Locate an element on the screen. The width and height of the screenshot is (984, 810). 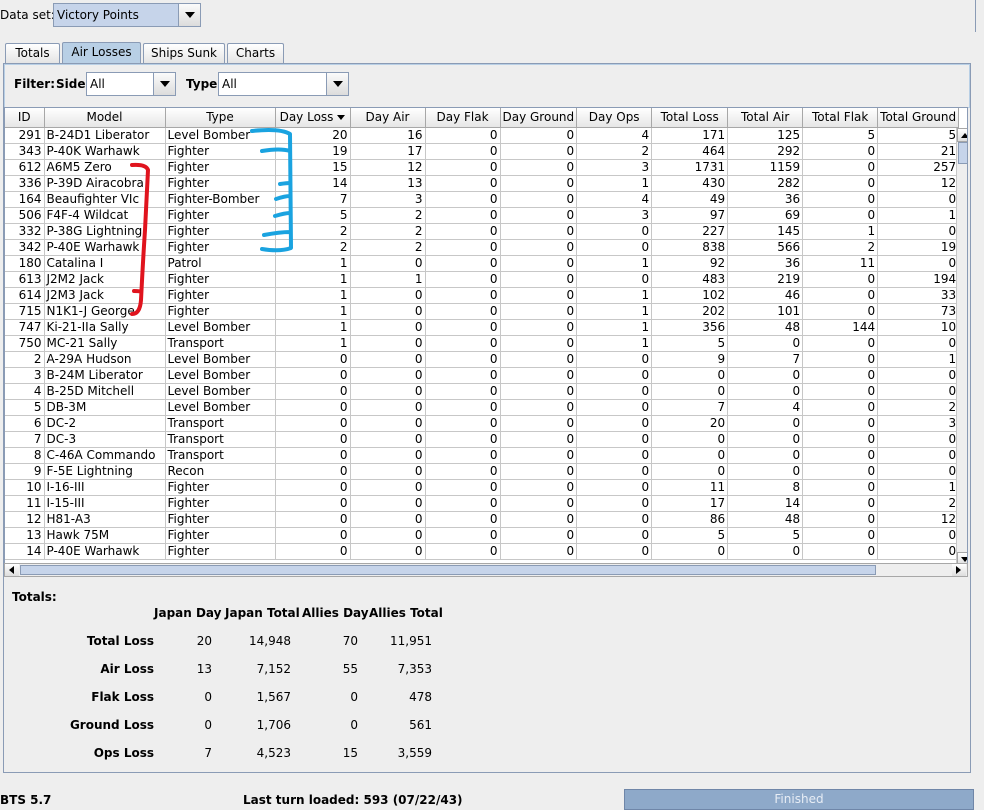
table-row: 342 P-40E Warhawk Fighter 2 2 0 0 0 838 566 2 19 is located at coordinates (482, 247).